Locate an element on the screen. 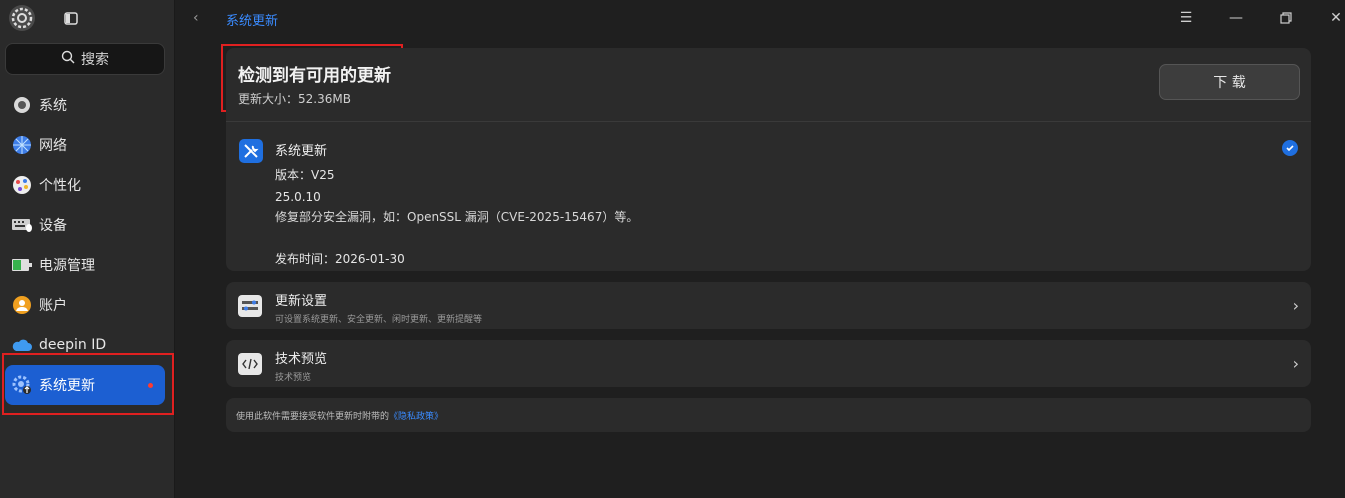 Image resolution: width=1345 pixels, height=498 pixels. code-icon is located at coordinates (250, 364).